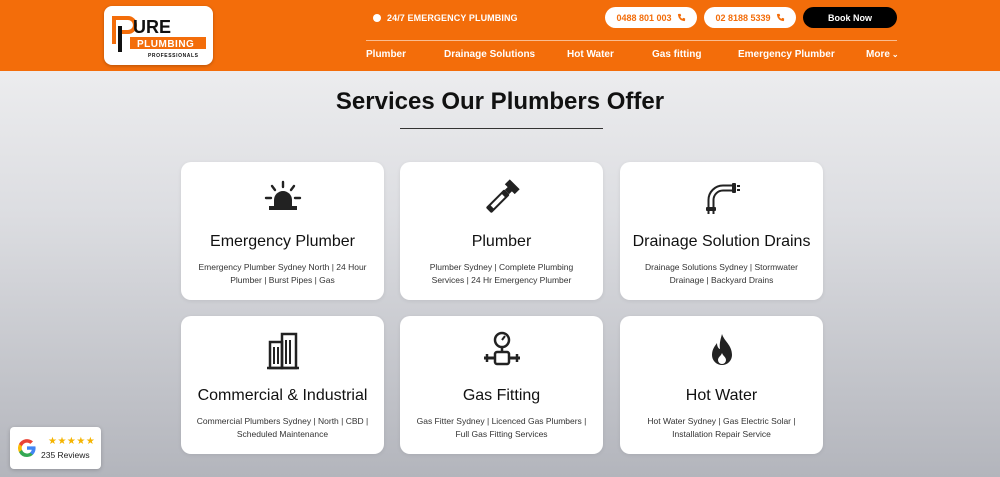  I want to click on star-rating: ★★★★★, so click(72, 441).